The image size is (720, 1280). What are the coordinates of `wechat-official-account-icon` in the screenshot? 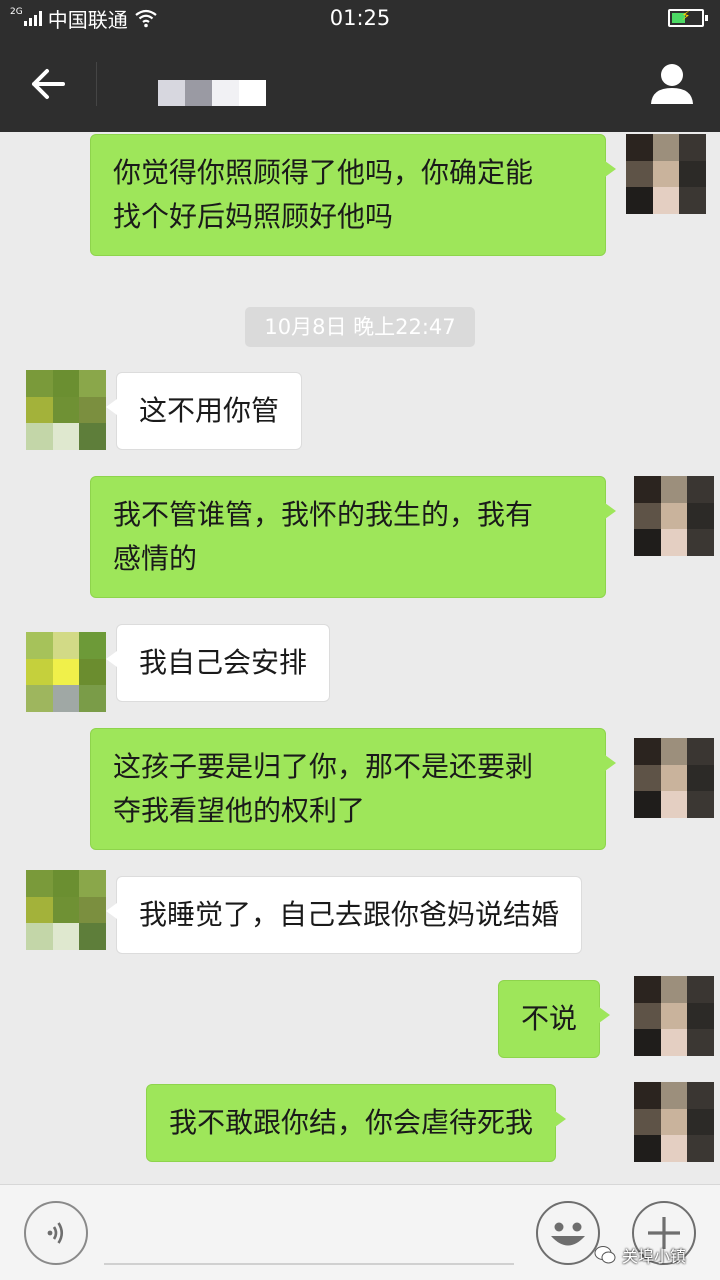 It's located at (605, 1255).